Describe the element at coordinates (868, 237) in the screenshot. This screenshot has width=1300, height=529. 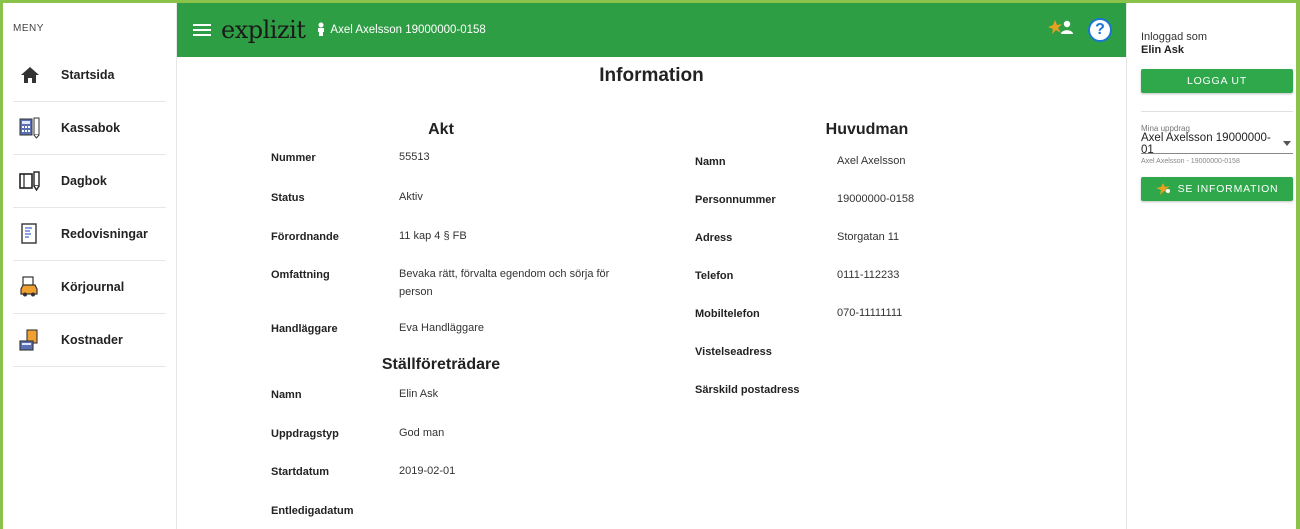
I see `hm-value-adress: Storgatan 11` at that location.